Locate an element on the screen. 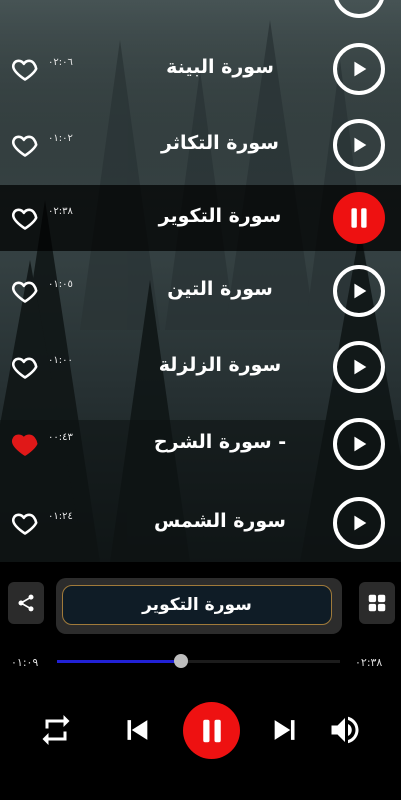 This screenshot has height=800, width=401. seek-handle is located at coordinates (180, 661).